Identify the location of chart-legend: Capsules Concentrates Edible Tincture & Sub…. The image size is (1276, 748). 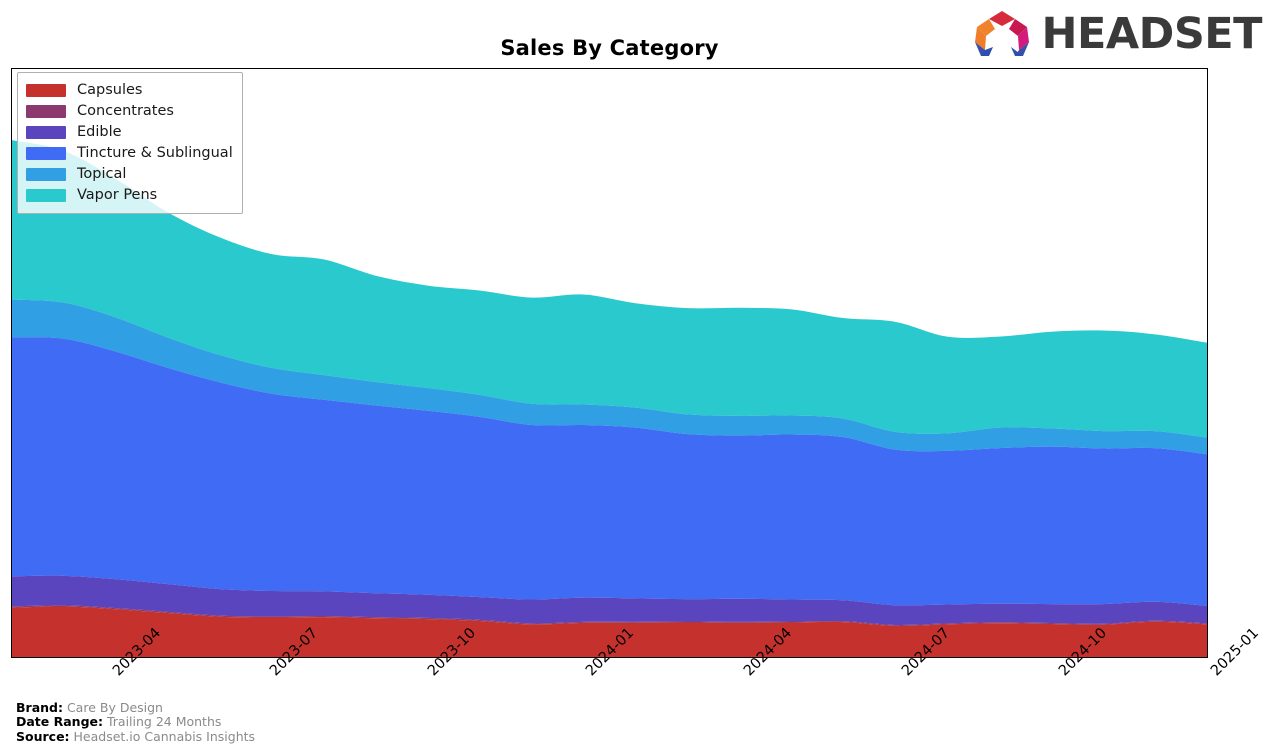
(130, 143).